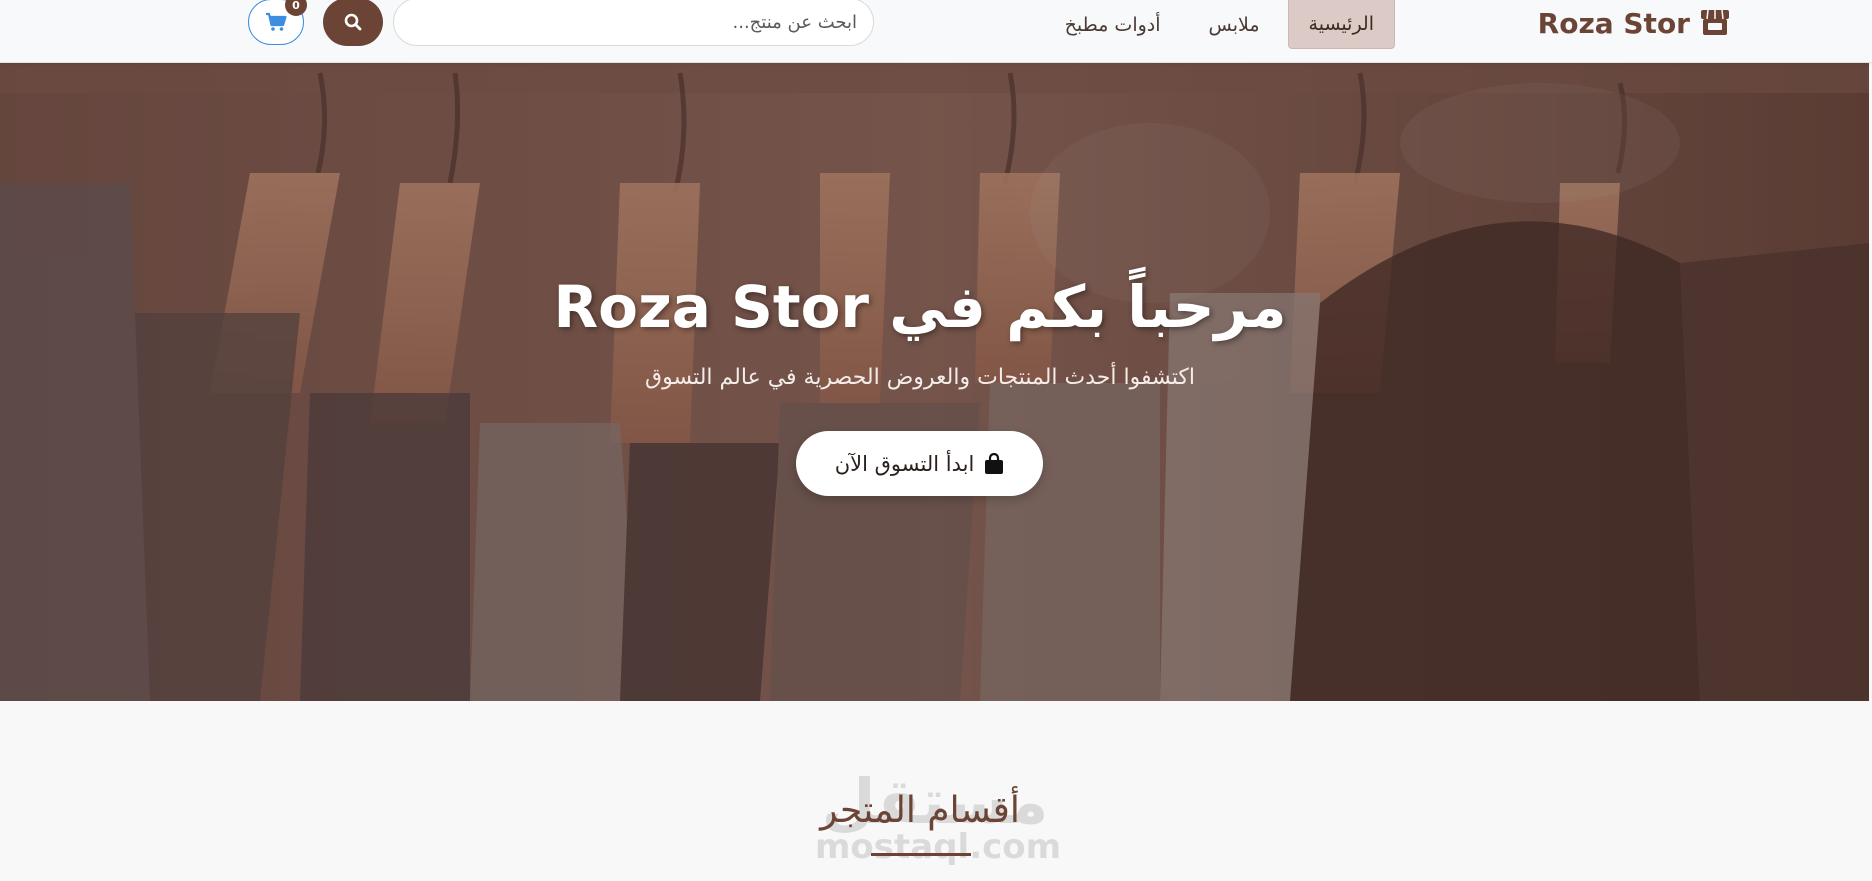 The image size is (1872, 881). What do you see at coordinates (633, 23) in the screenshot?
I see `search-input` at bounding box center [633, 23].